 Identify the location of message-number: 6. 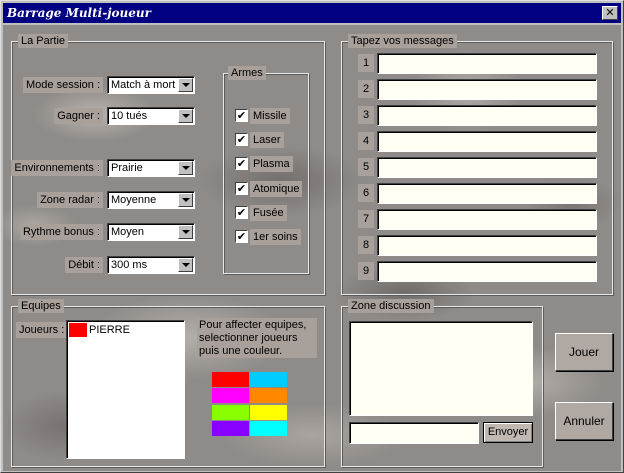
(366, 193).